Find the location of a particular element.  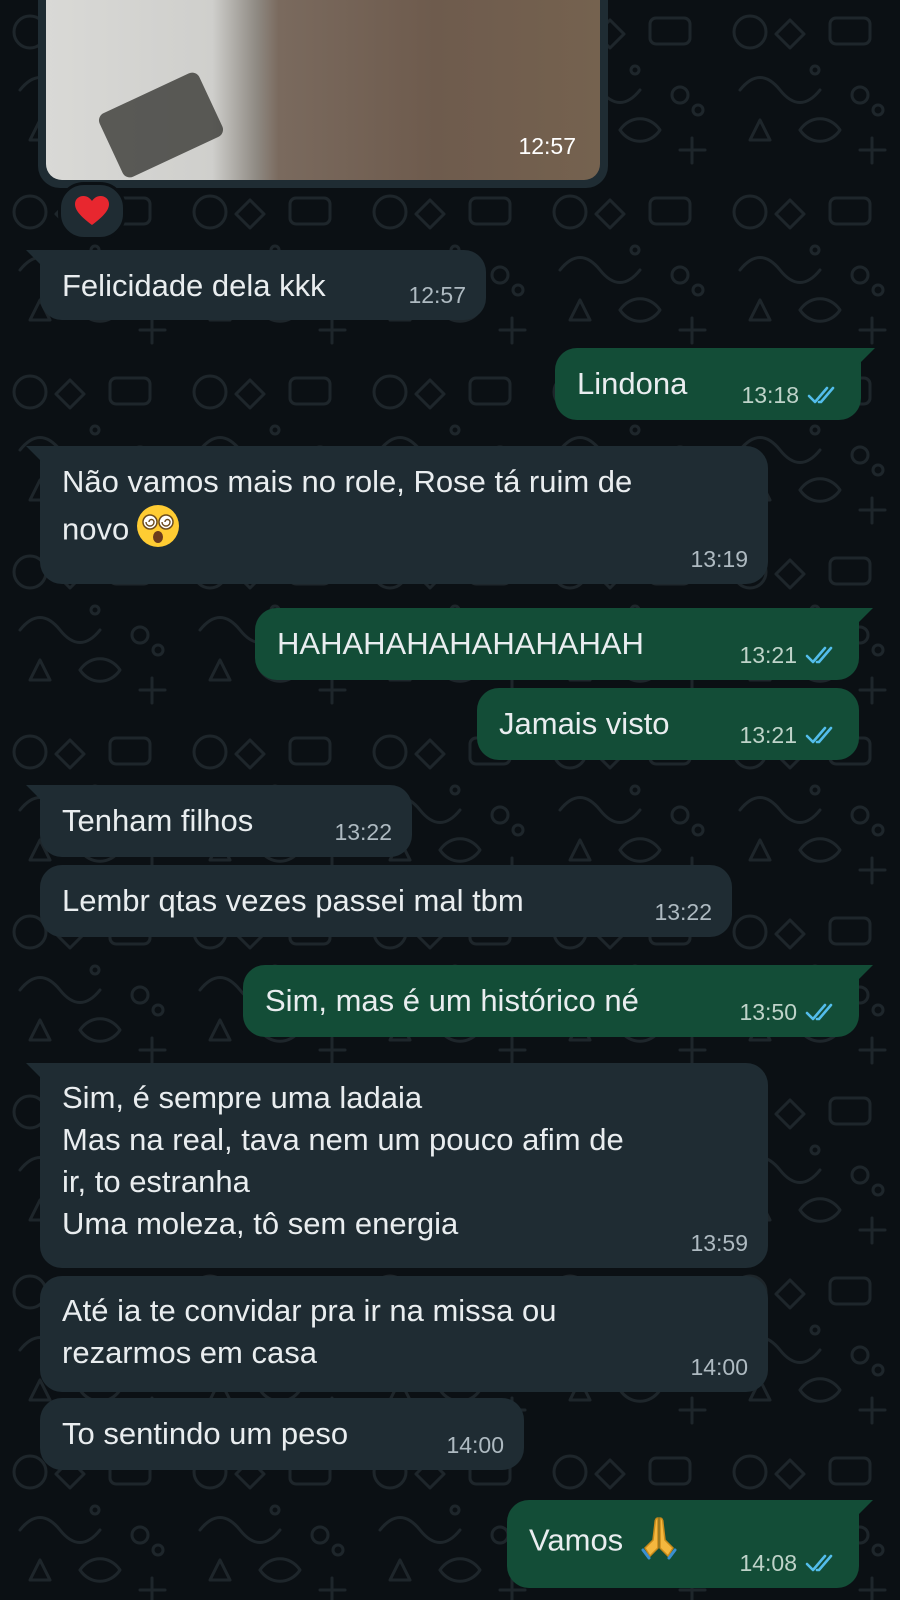

incoming-message: Felicidade dela kkk 12:57 is located at coordinates (256, 285).